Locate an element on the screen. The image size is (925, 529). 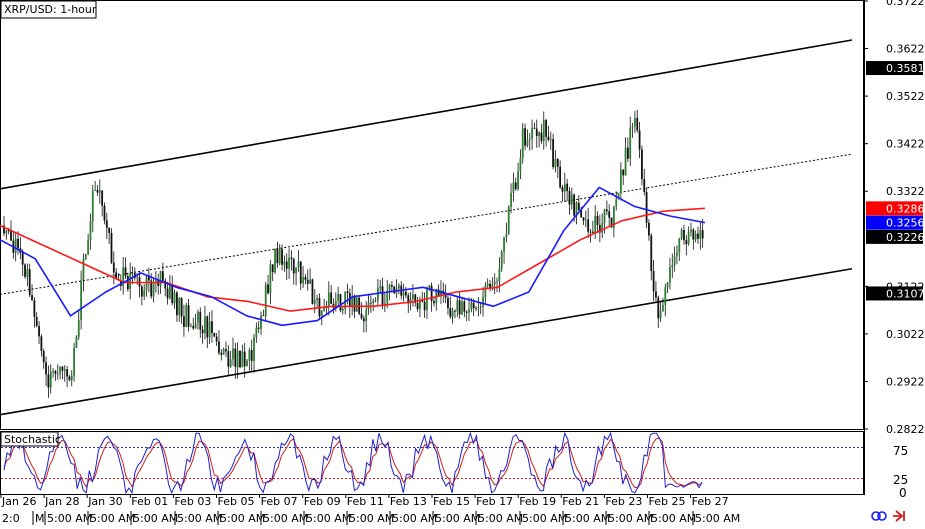
date-label: Feb 21 is located at coordinates (580, 501).